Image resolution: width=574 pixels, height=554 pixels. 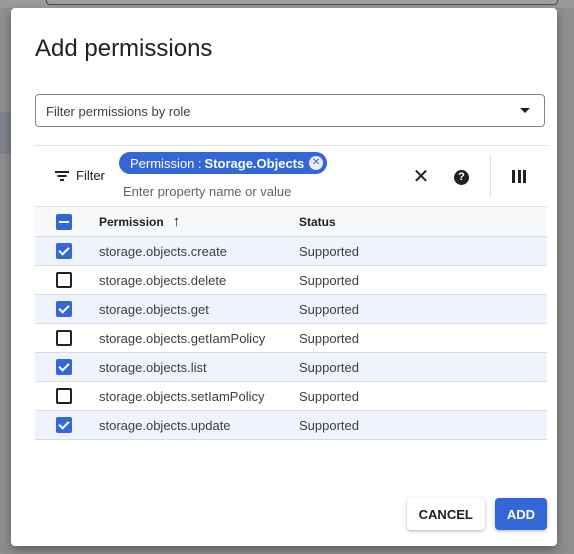 What do you see at coordinates (124, 48) in the screenshot?
I see `dialog-title: Add permissions` at bounding box center [124, 48].